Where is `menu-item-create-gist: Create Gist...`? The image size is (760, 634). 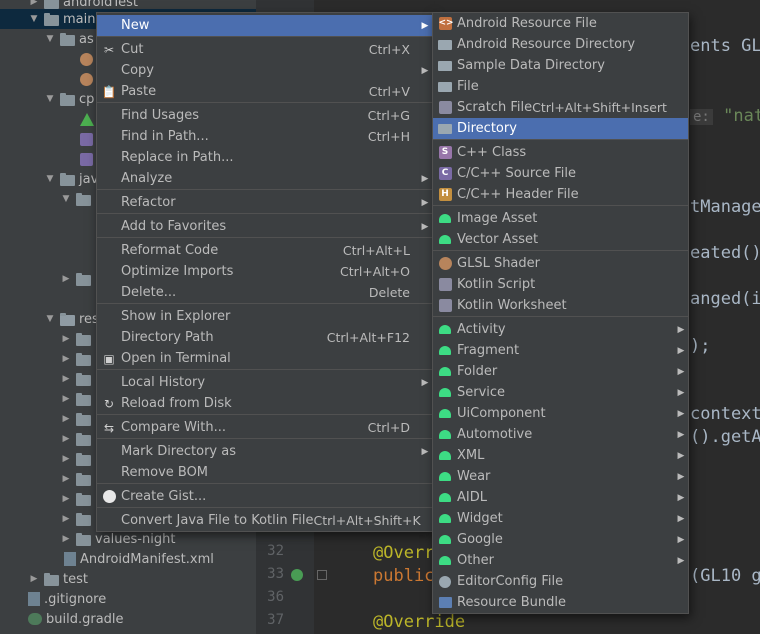
menu-item-create-gist: Create Gist... is located at coordinates (264, 496).